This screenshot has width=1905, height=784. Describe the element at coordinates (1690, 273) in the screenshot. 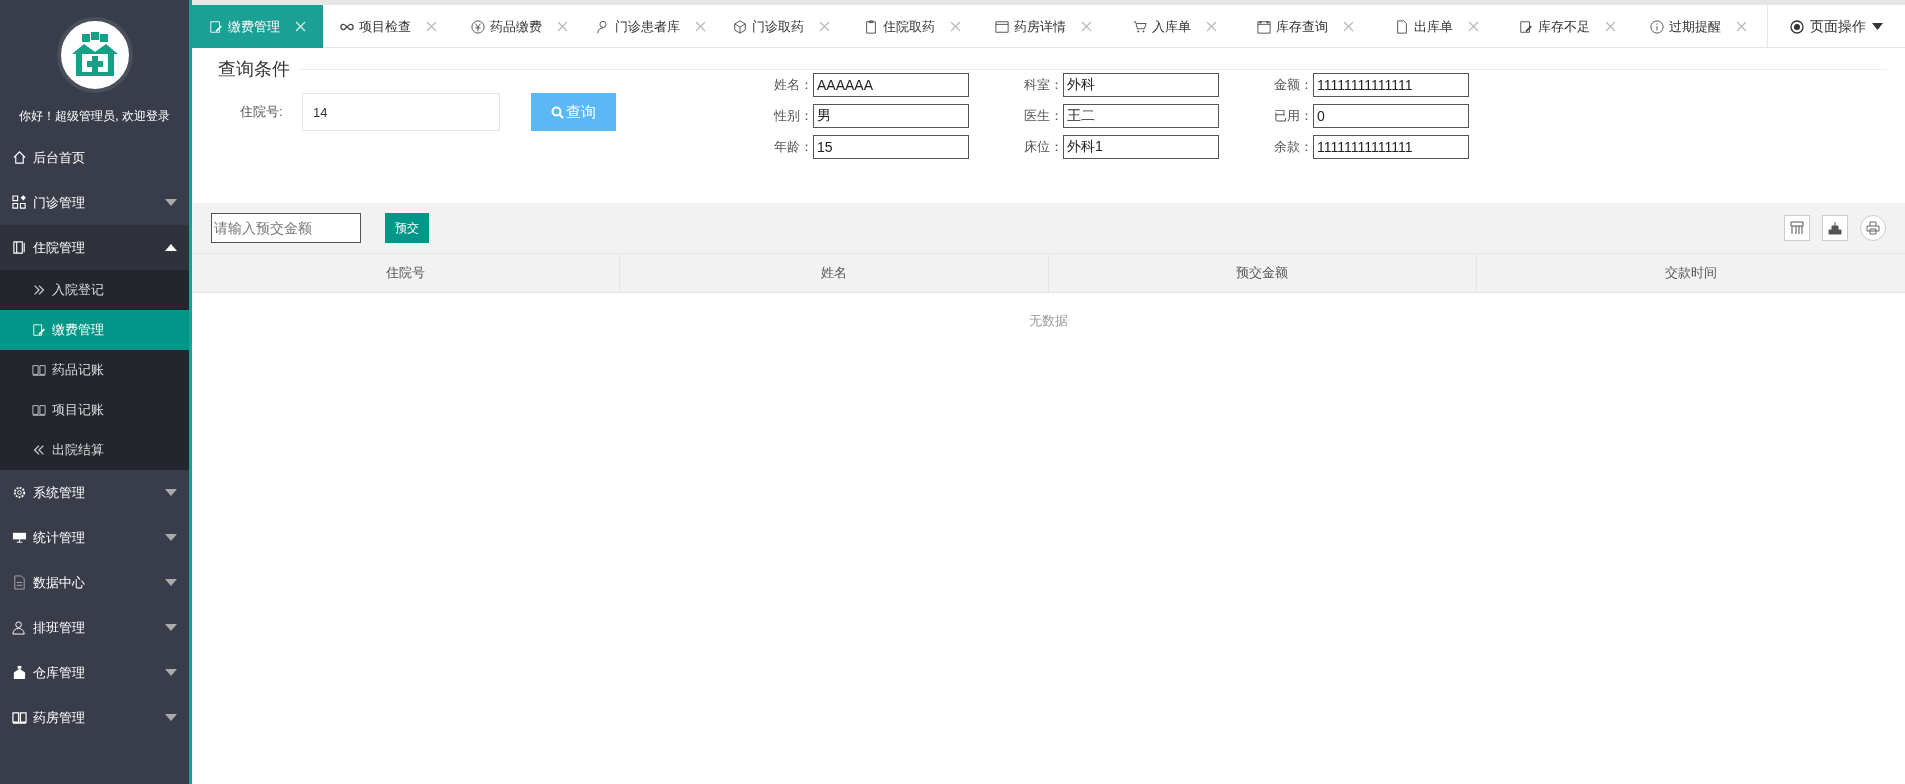

I see `column-header: 交款时间` at that location.